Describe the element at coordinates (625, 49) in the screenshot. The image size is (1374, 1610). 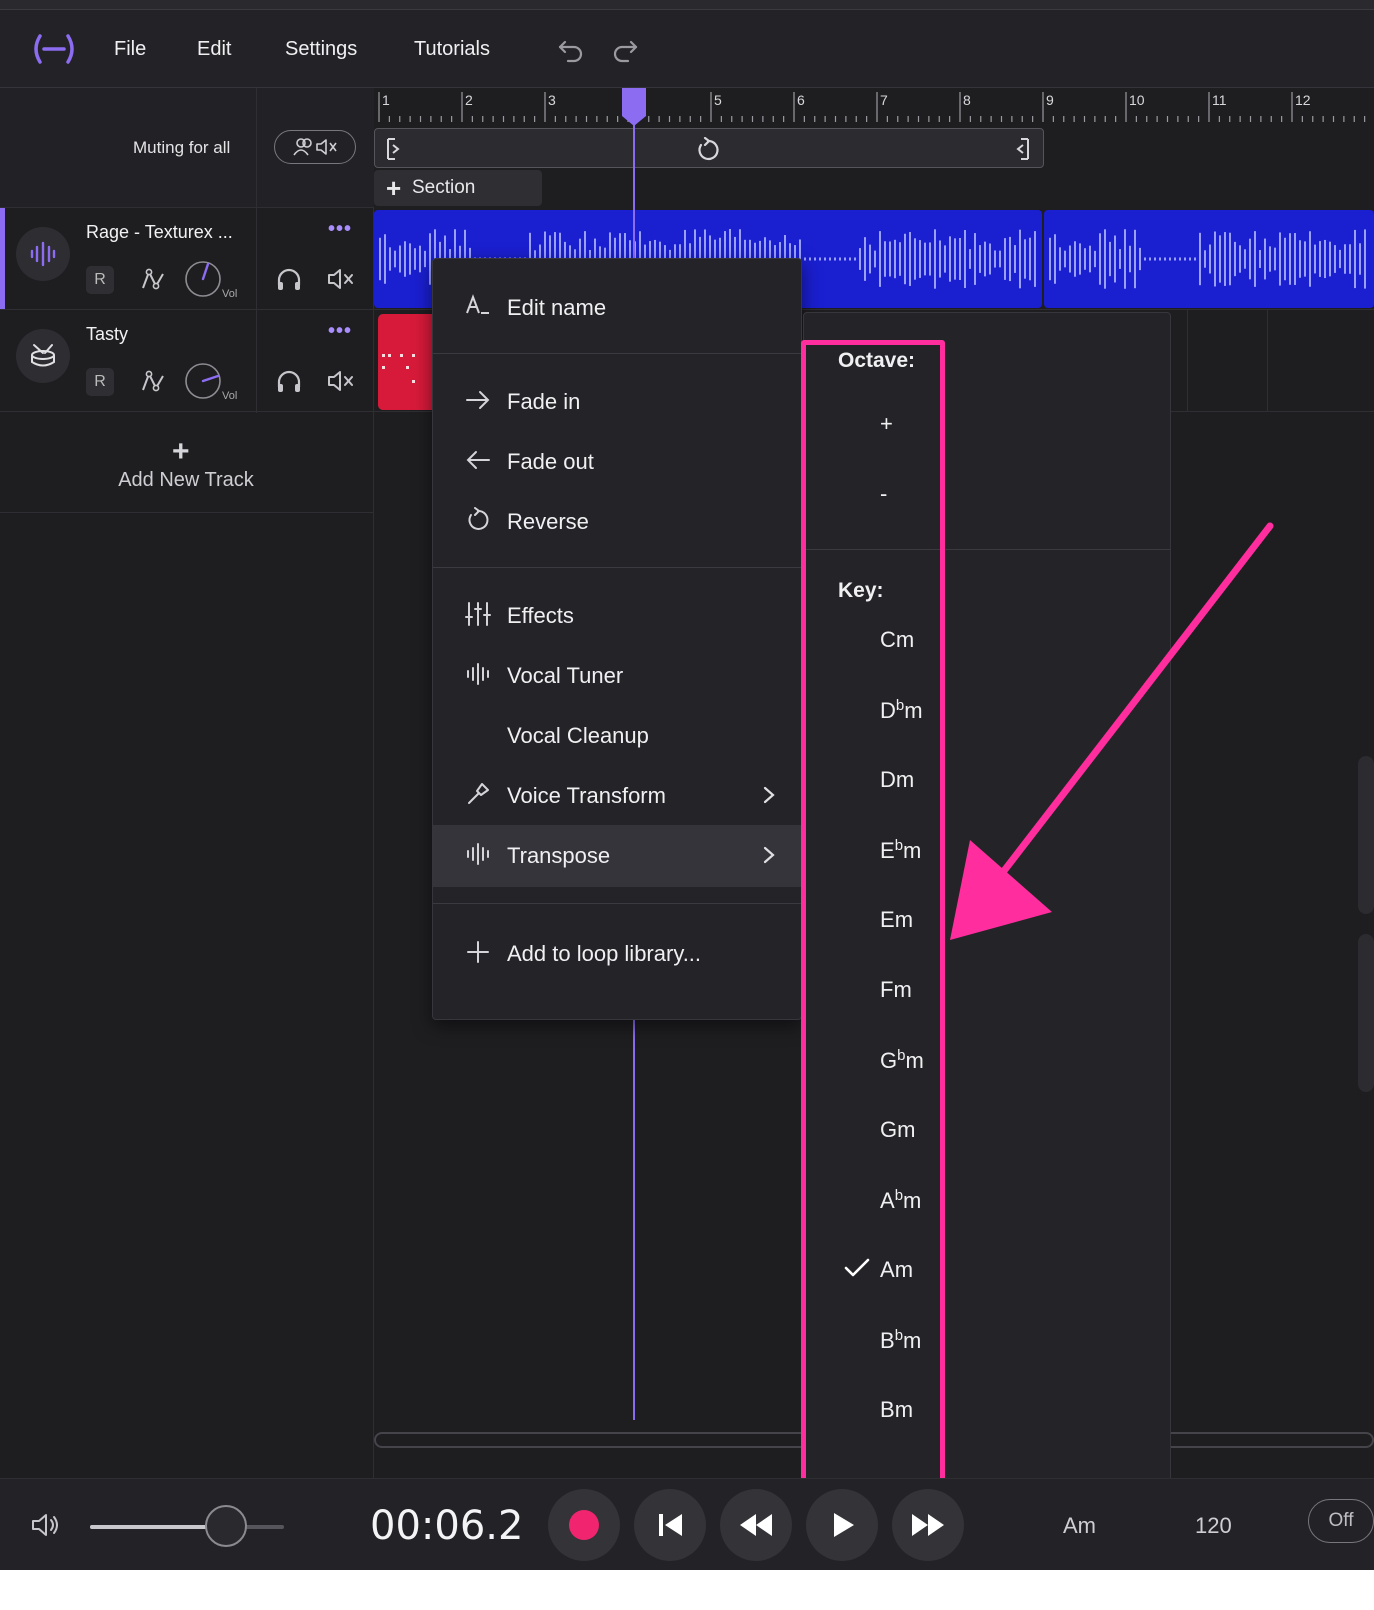
I see `redo-icon` at that location.